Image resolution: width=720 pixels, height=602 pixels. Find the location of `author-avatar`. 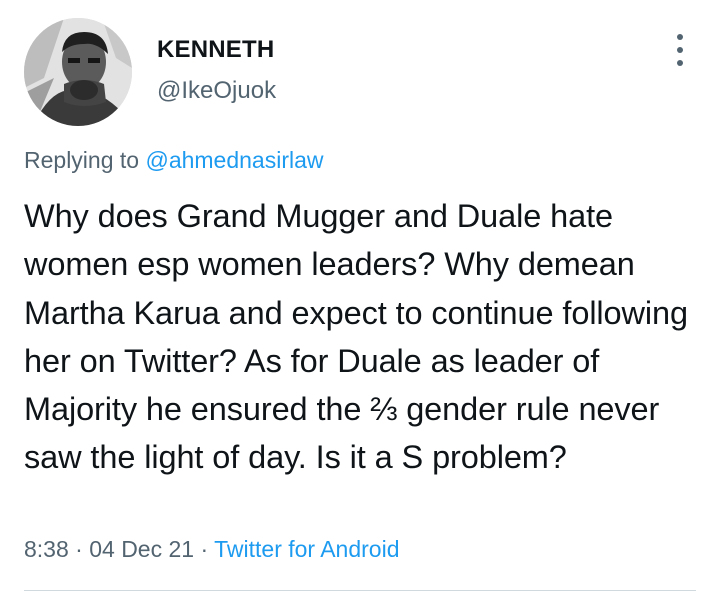

author-avatar is located at coordinates (78, 72).